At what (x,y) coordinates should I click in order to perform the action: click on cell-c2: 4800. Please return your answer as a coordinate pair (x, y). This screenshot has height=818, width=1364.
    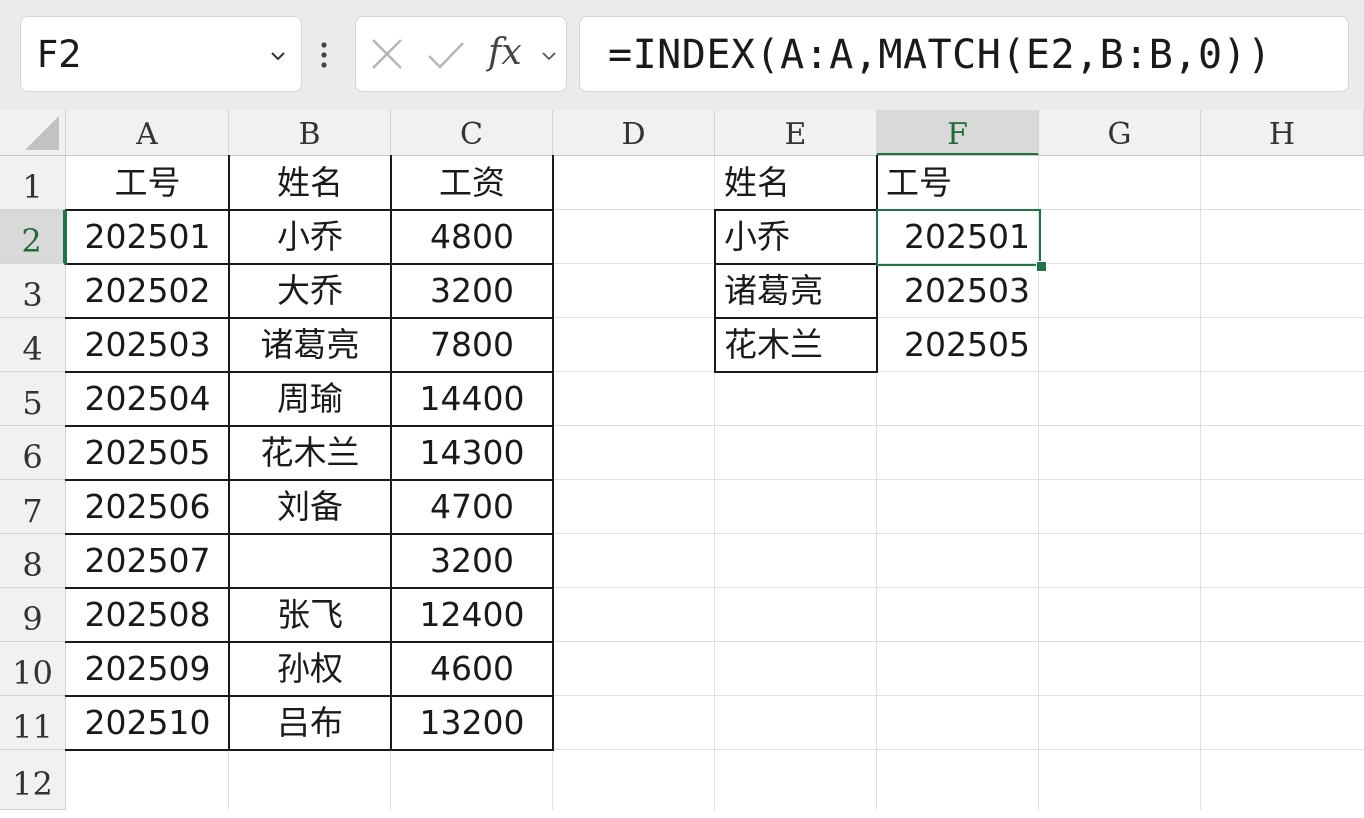
    Looking at the image, I should click on (472, 237).